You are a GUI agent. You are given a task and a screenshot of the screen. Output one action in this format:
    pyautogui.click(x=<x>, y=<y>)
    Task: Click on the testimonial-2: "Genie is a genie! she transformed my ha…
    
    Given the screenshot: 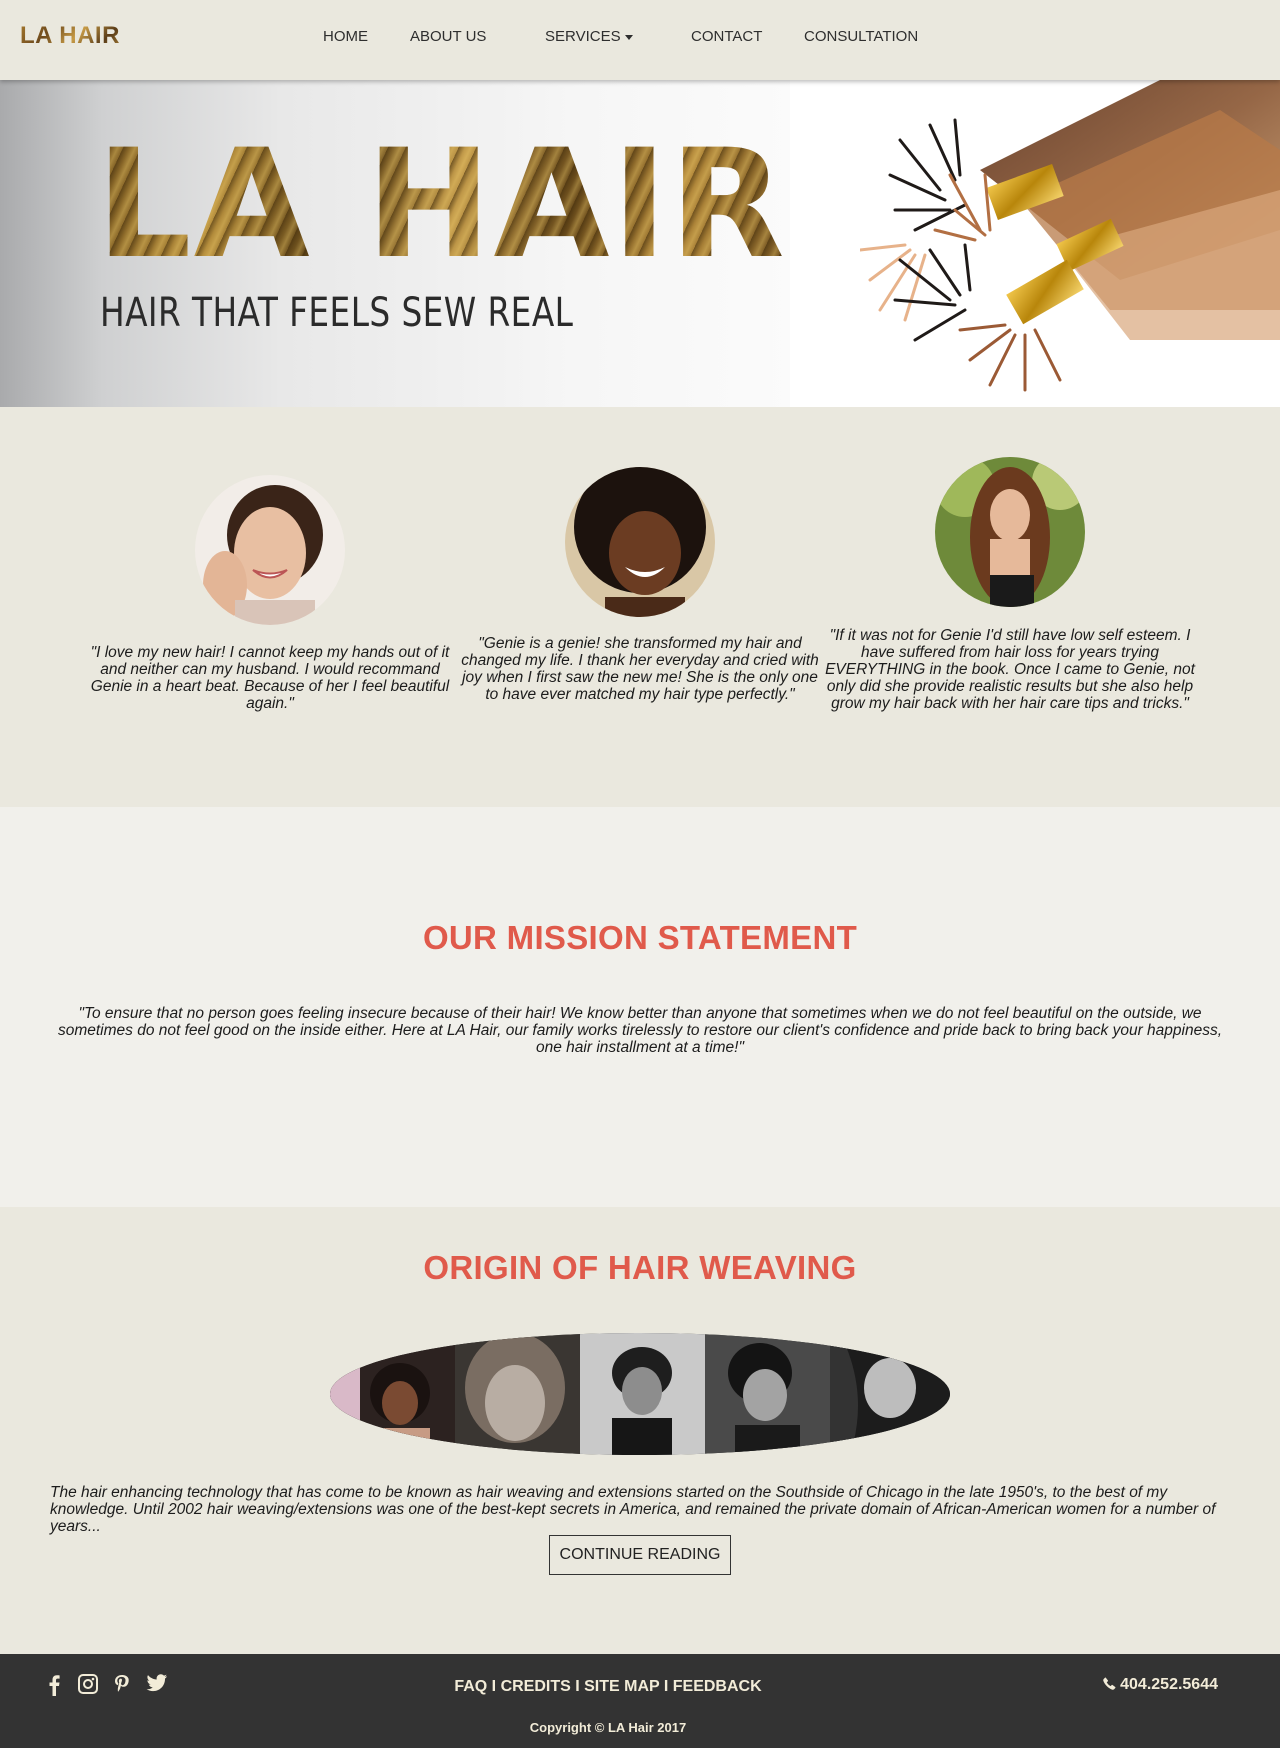 What is the action you would take?
    pyautogui.click(x=640, y=669)
    